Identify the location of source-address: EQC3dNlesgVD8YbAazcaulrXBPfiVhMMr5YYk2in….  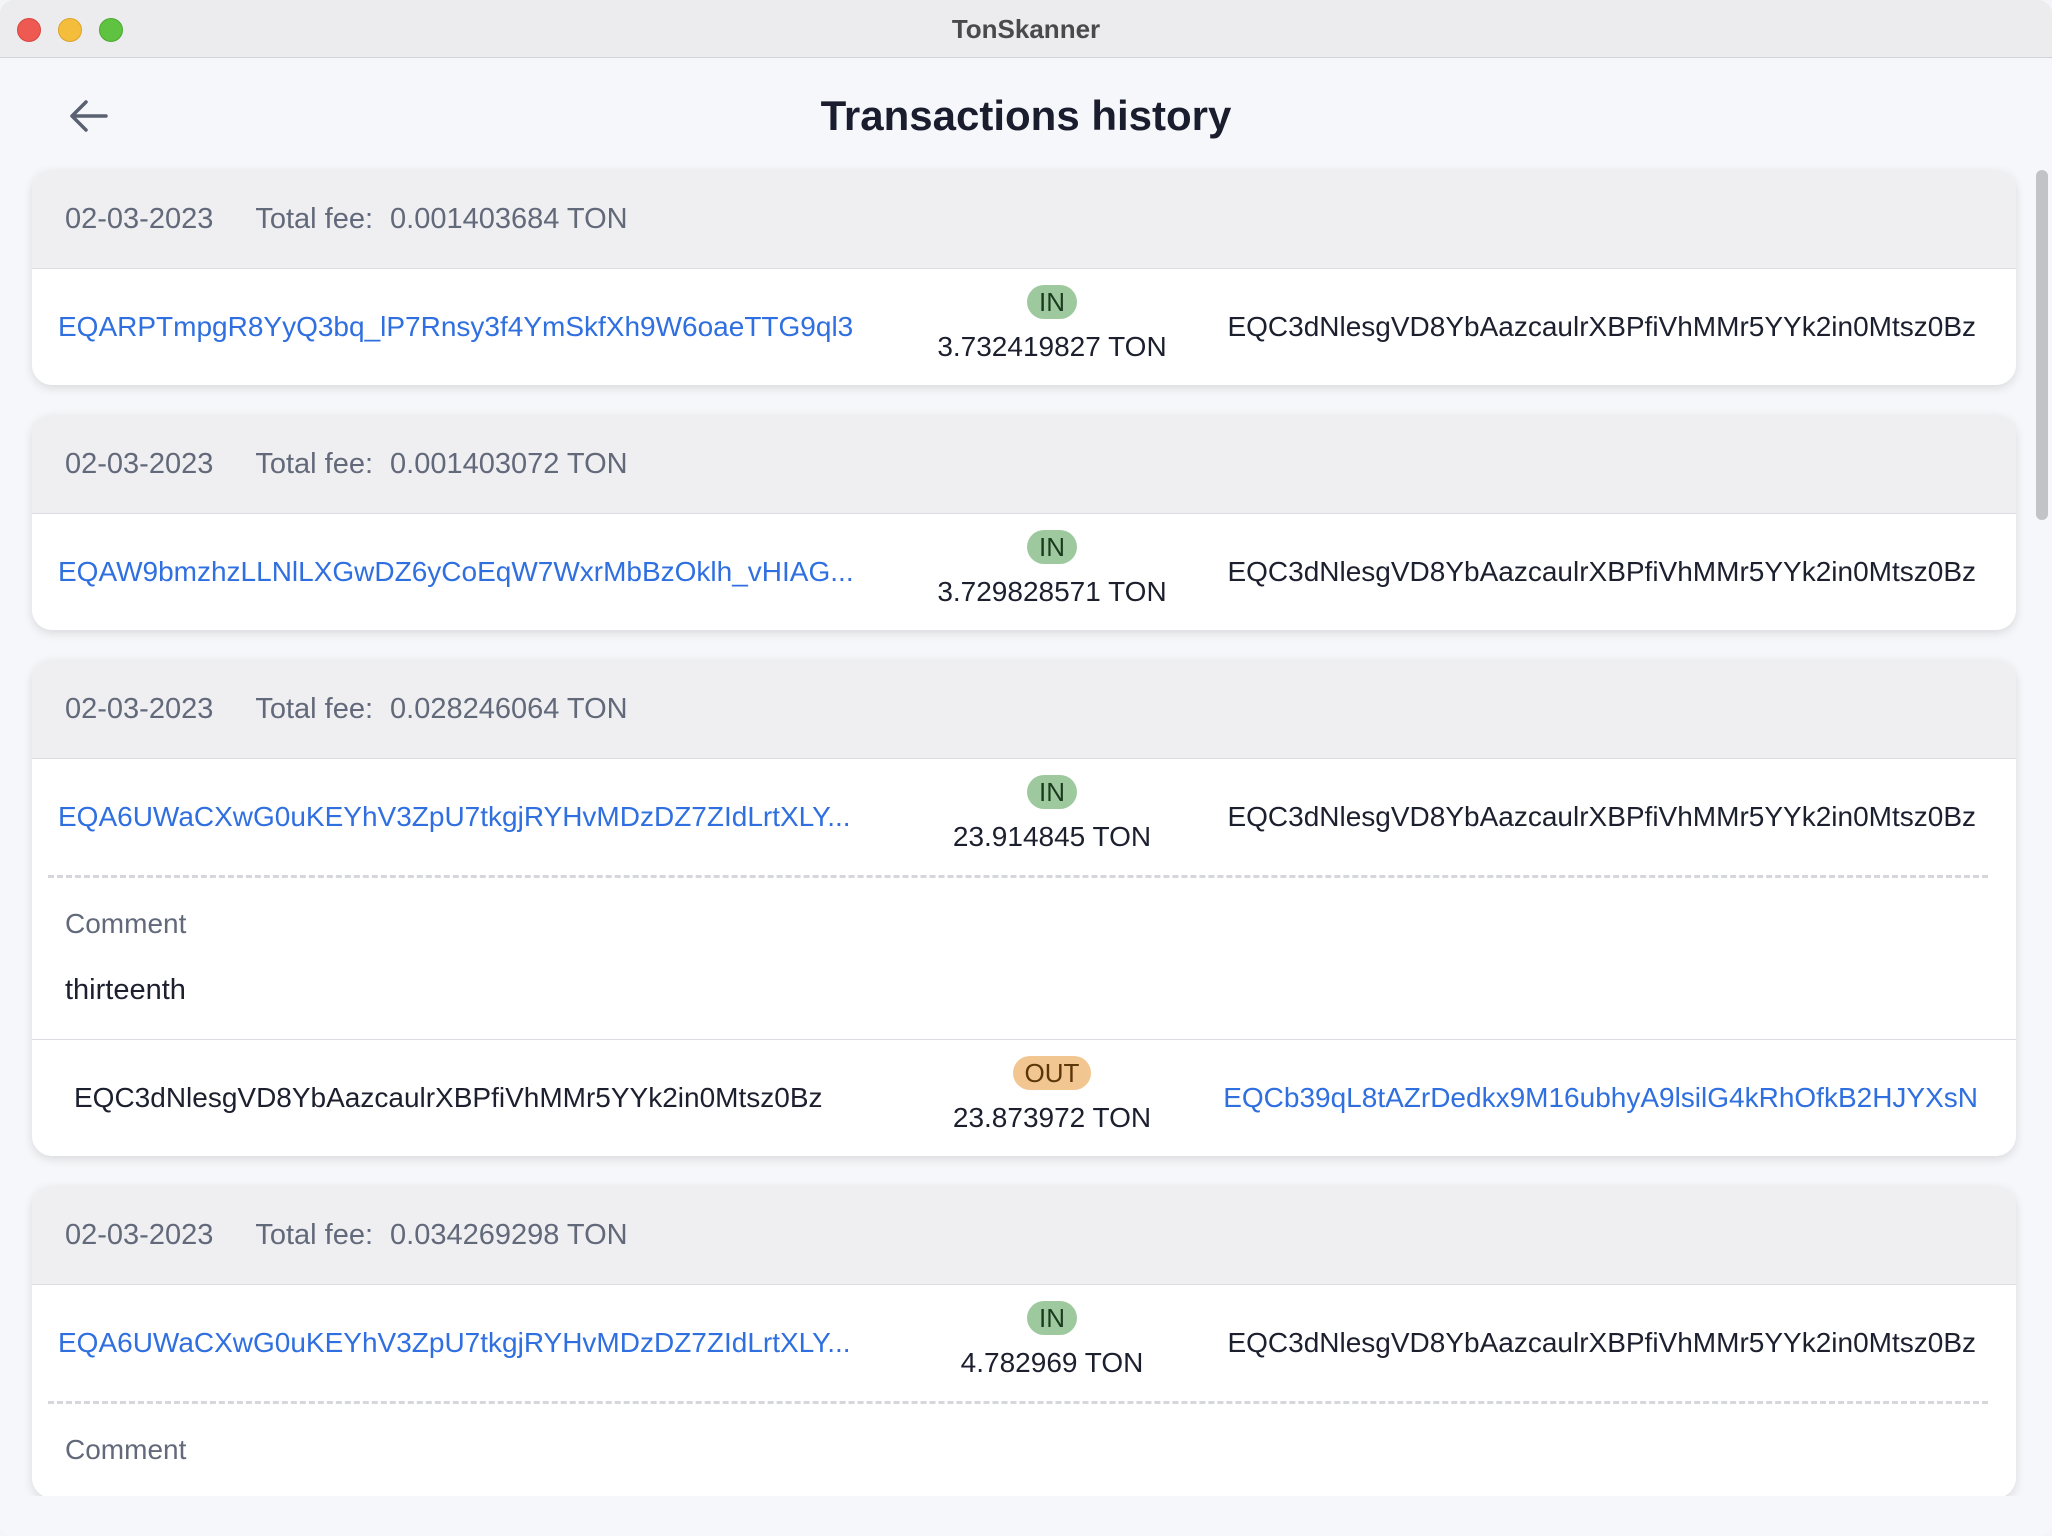
(448, 1097).